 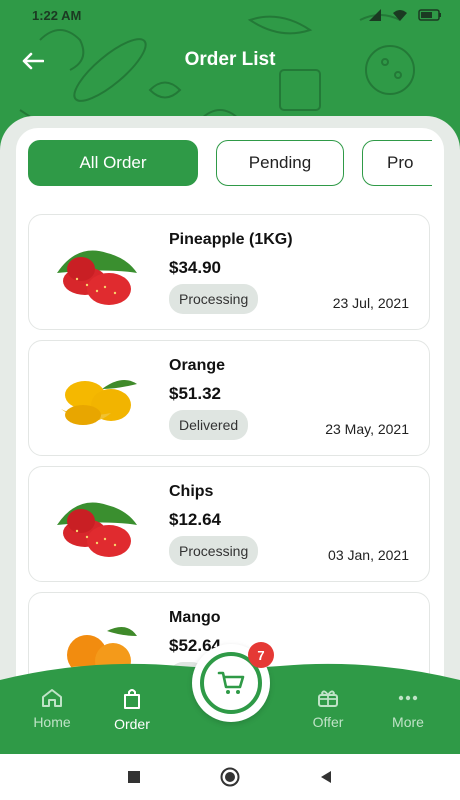 What do you see at coordinates (99, 402) in the screenshot?
I see `mango-image` at bounding box center [99, 402].